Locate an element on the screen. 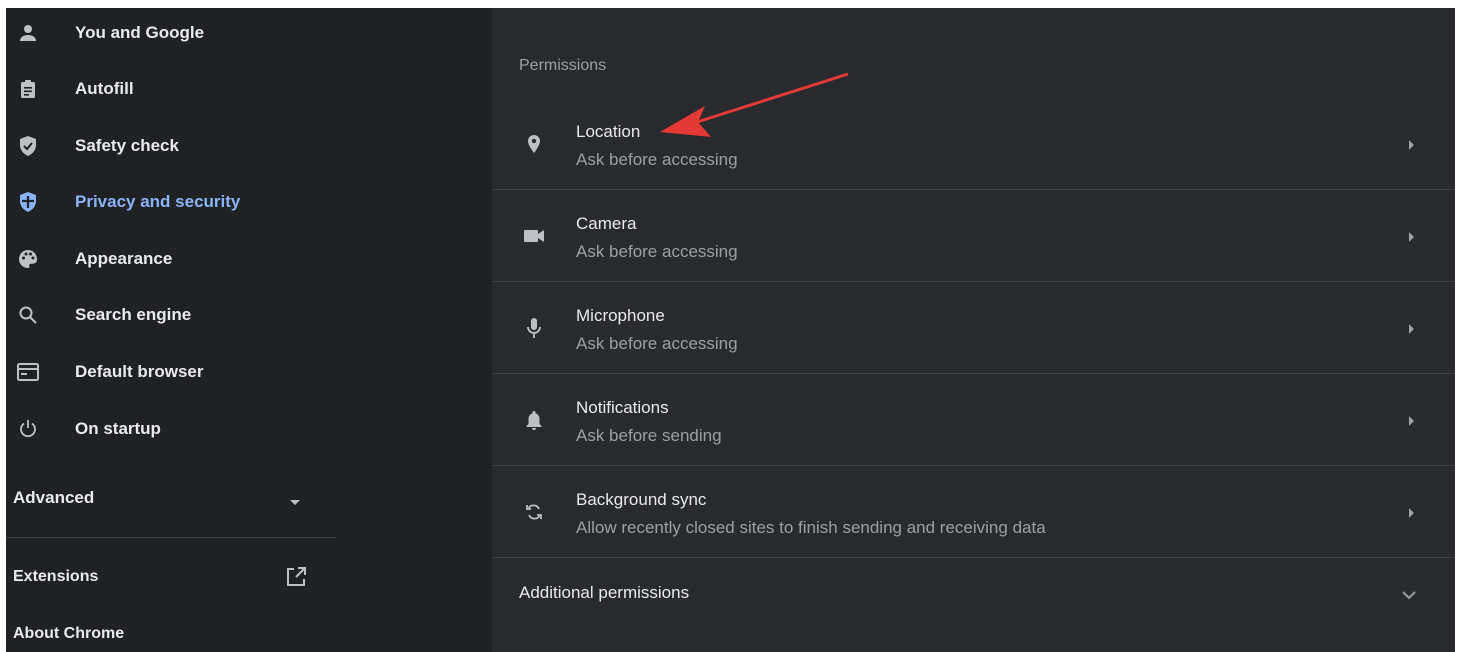 This screenshot has height=652, width=1457. open-in-new-icon is located at coordinates (296, 579).